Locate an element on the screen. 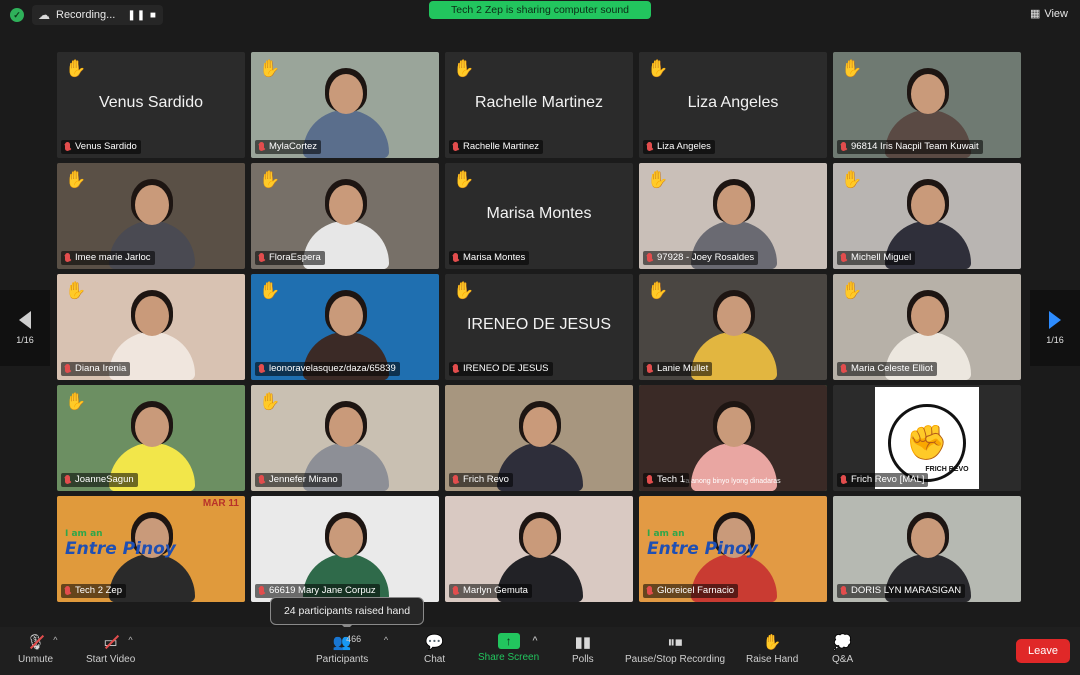 Image resolution: width=1080 pixels, height=675 pixels. participant-name-label: 96814 Iris Nacpil Team Kuwait is located at coordinates (910, 147).